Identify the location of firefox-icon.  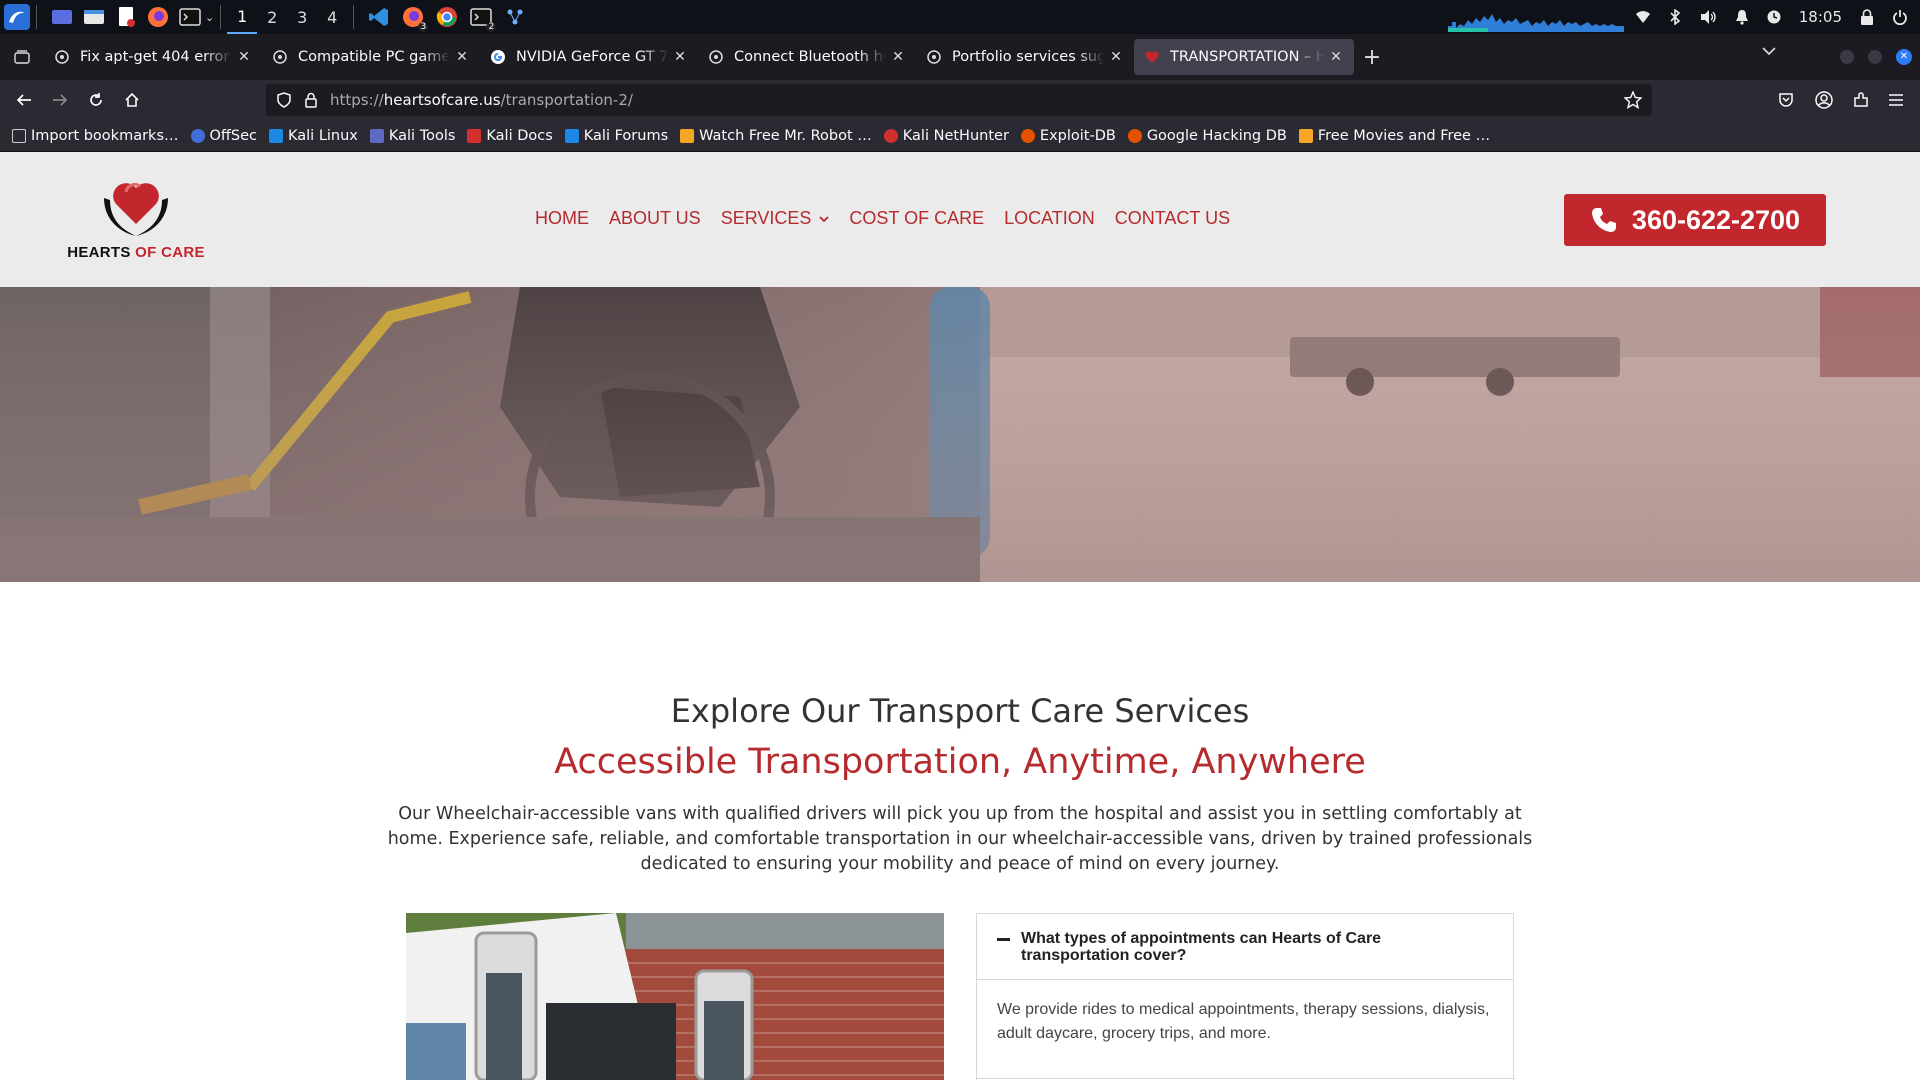
(158, 17).